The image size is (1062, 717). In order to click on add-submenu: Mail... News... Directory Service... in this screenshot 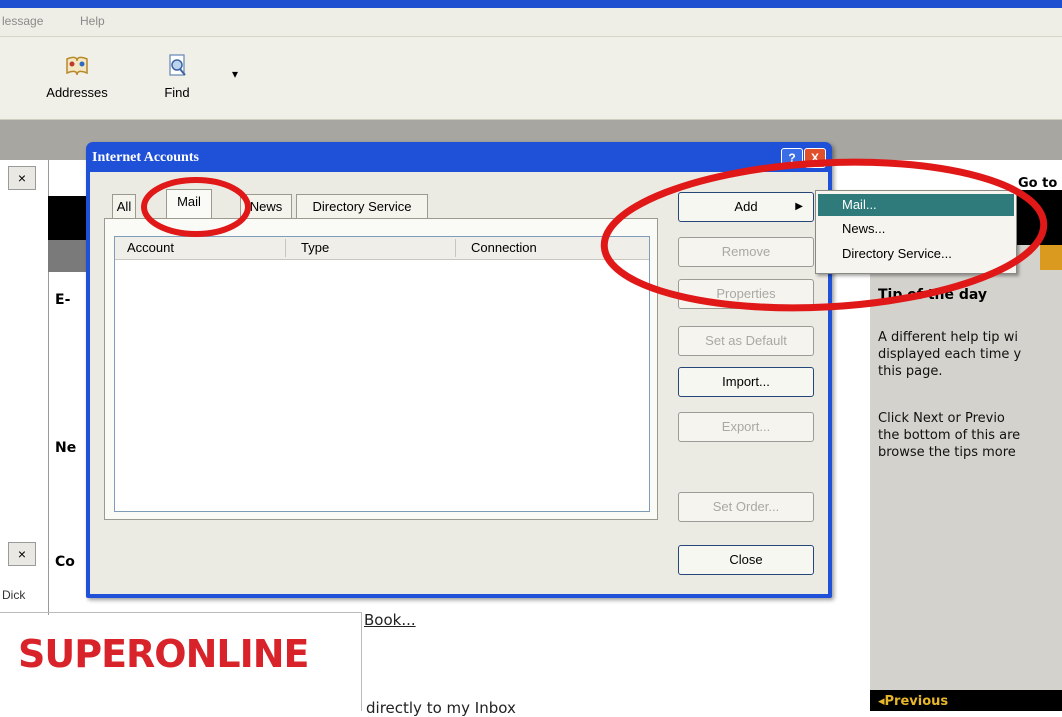, I will do `click(916, 232)`.